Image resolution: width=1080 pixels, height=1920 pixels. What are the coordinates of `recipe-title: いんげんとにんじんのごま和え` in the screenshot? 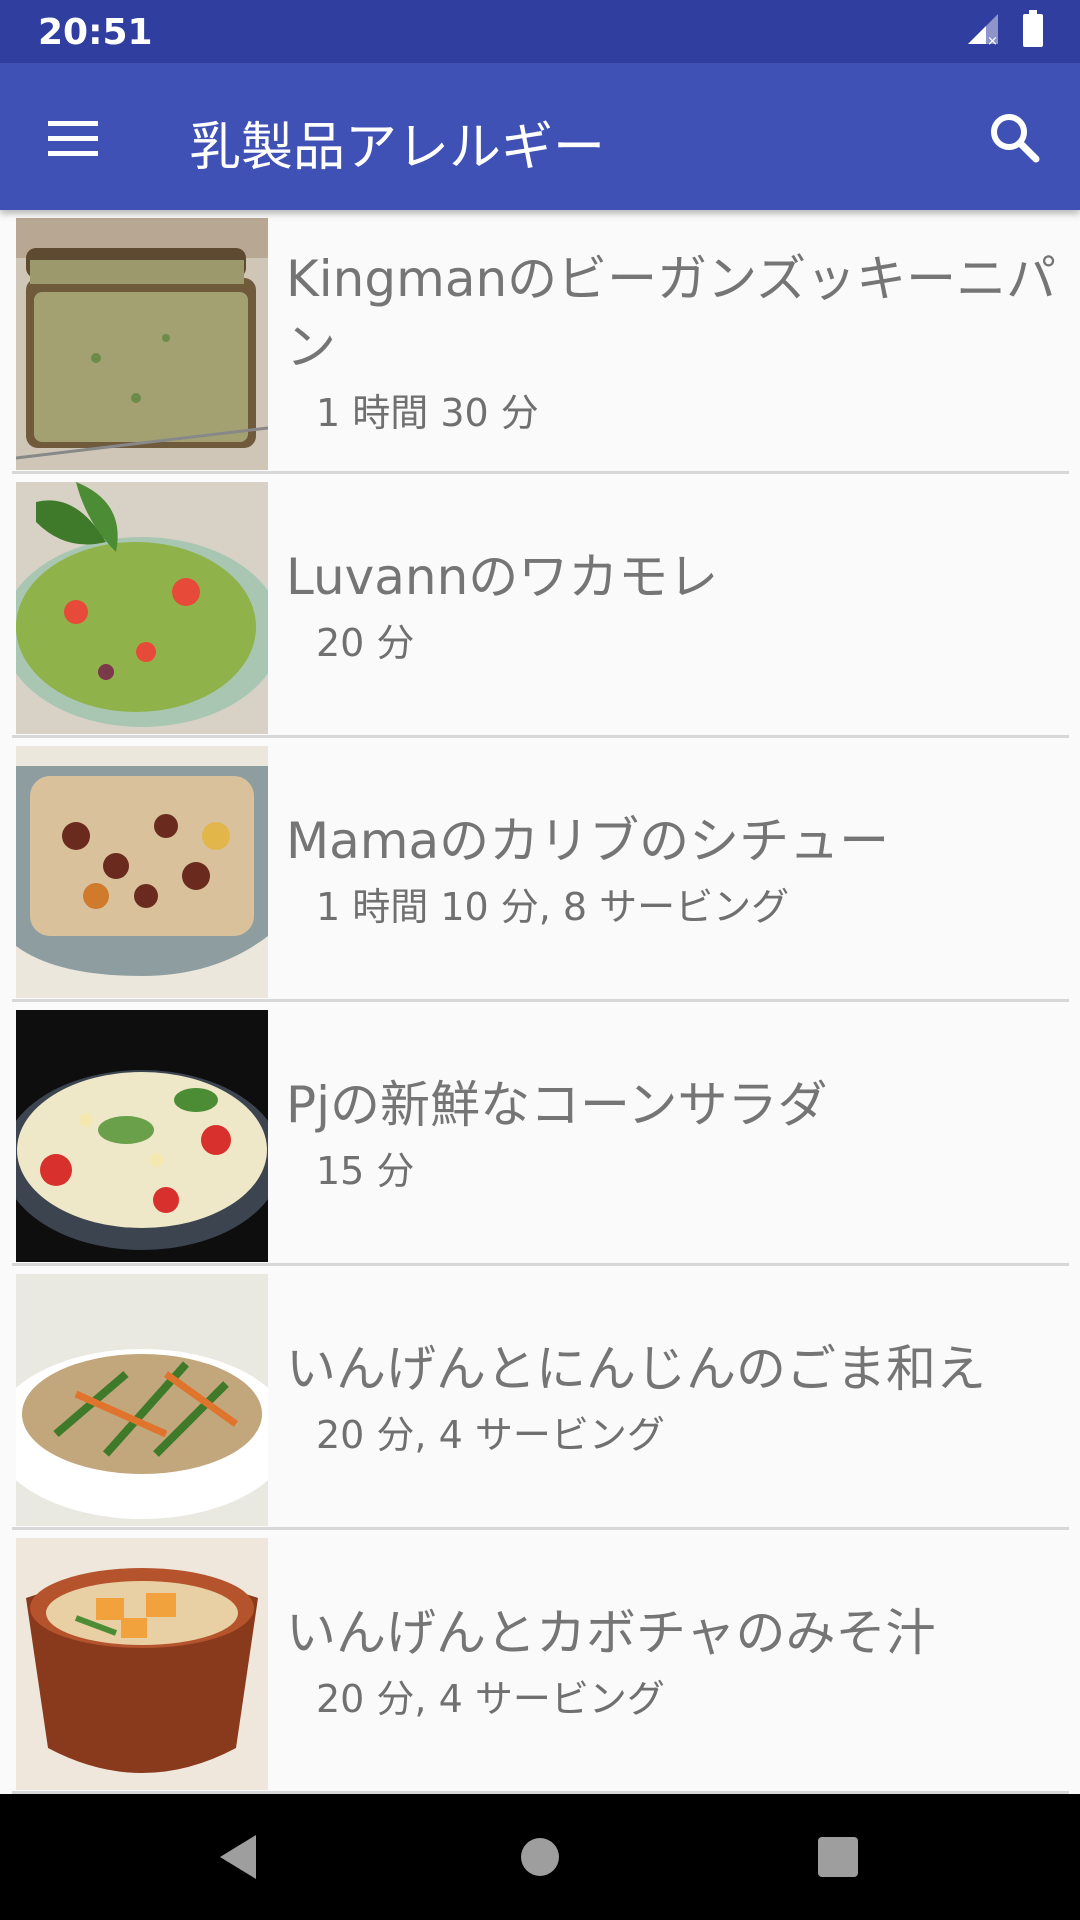 It's located at (636, 1369).